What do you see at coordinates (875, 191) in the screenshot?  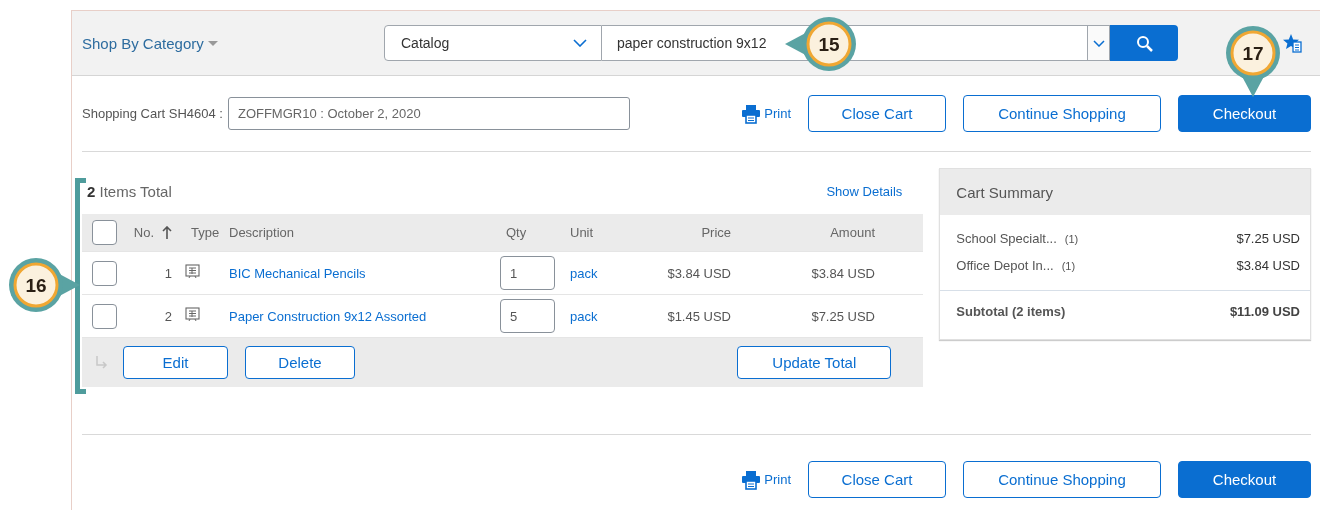 I see `show-details-link: Show Details` at bounding box center [875, 191].